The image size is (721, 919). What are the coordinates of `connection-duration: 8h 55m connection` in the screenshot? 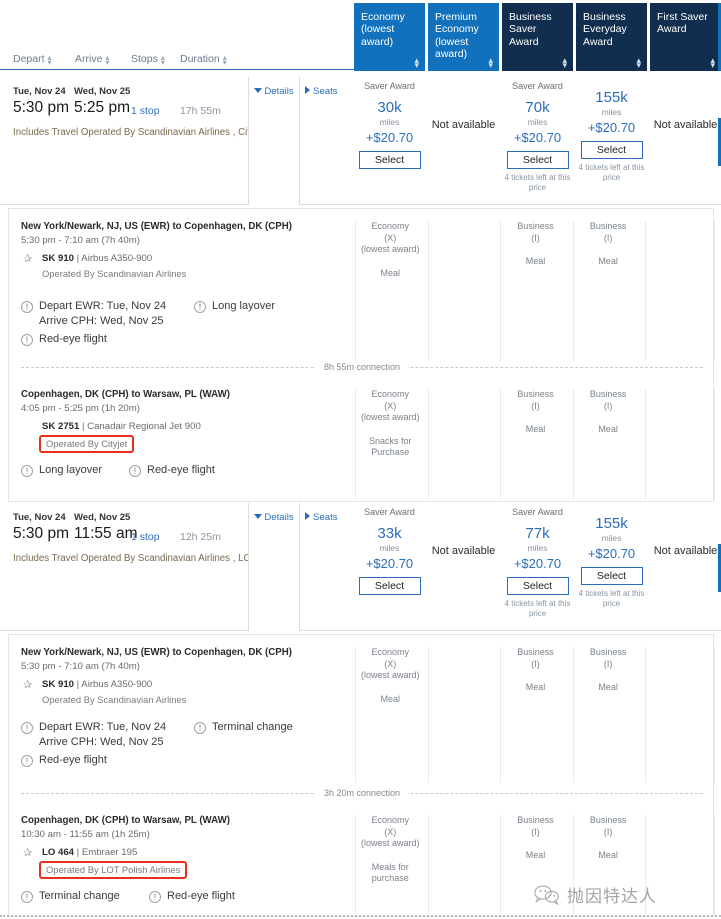 It's located at (362, 367).